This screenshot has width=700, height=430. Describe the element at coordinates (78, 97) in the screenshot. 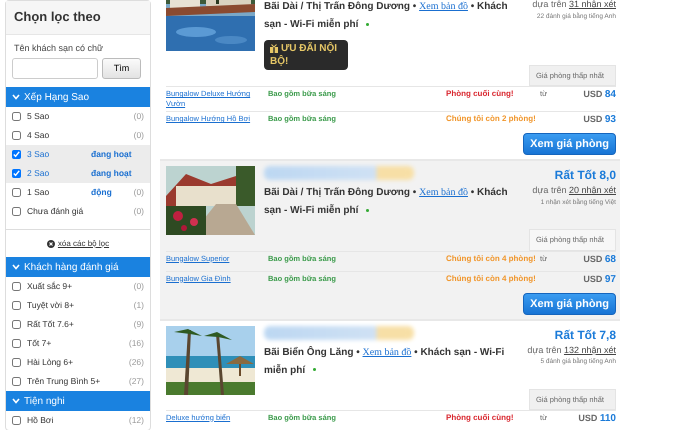

I see `section-header: Xếp Hạng Sao` at that location.